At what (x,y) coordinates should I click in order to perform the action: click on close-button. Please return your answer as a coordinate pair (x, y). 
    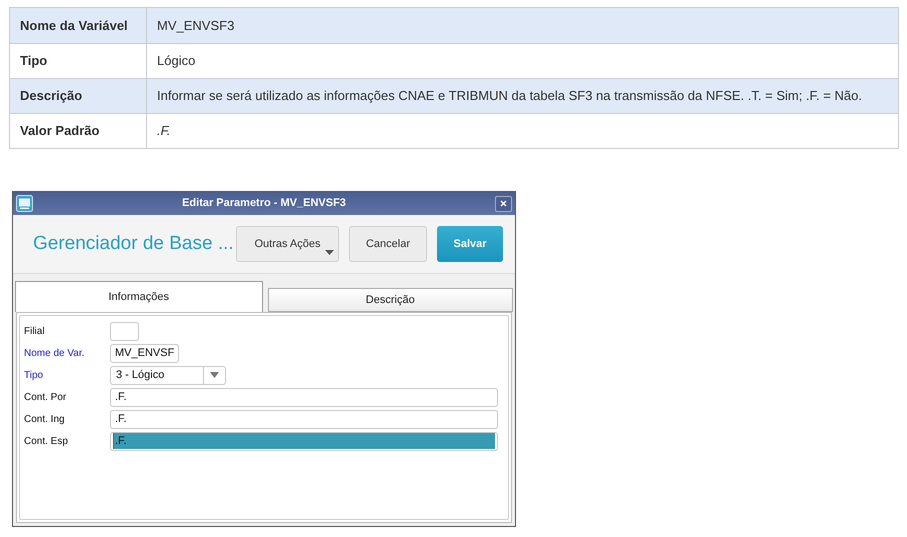
    Looking at the image, I should click on (503, 204).